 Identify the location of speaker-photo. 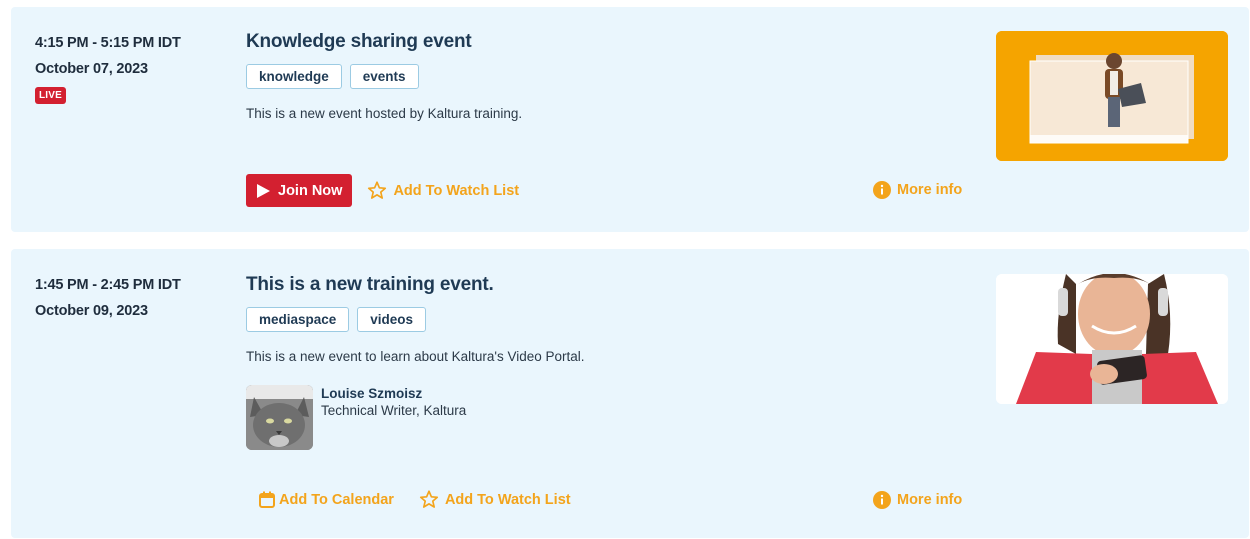
(279, 417).